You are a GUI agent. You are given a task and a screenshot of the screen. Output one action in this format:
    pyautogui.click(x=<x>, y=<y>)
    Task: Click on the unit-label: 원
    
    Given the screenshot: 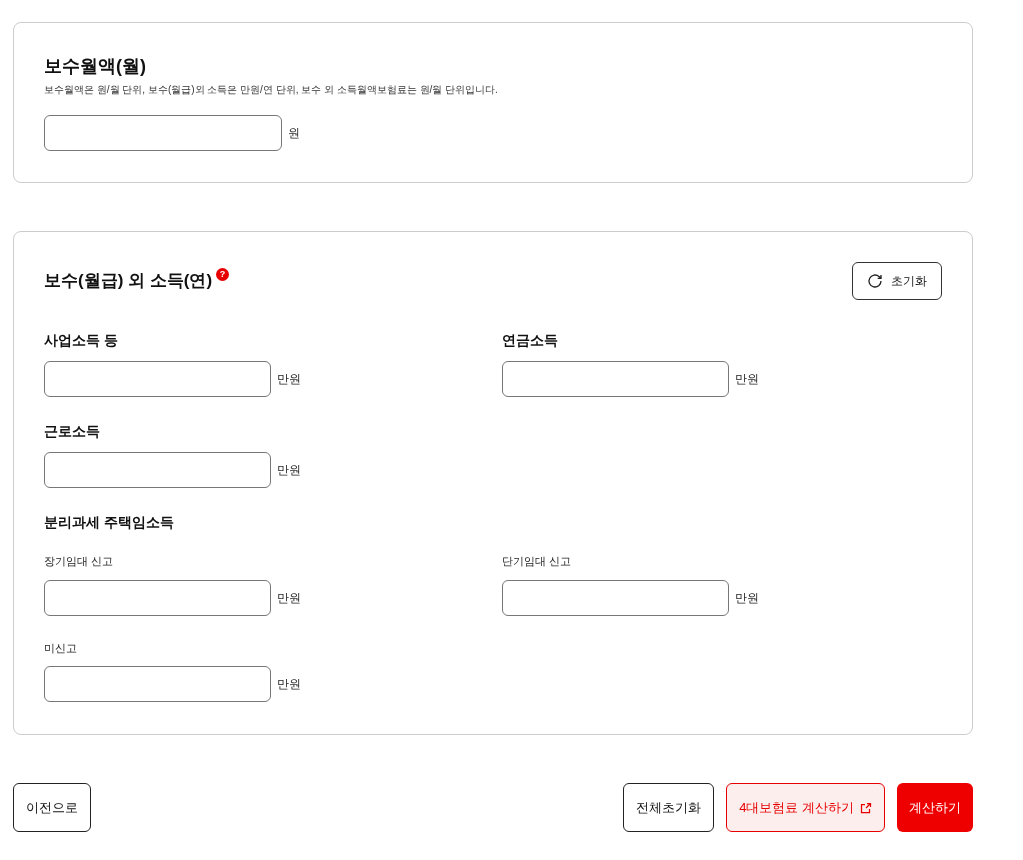 What is the action you would take?
    pyautogui.click(x=294, y=133)
    